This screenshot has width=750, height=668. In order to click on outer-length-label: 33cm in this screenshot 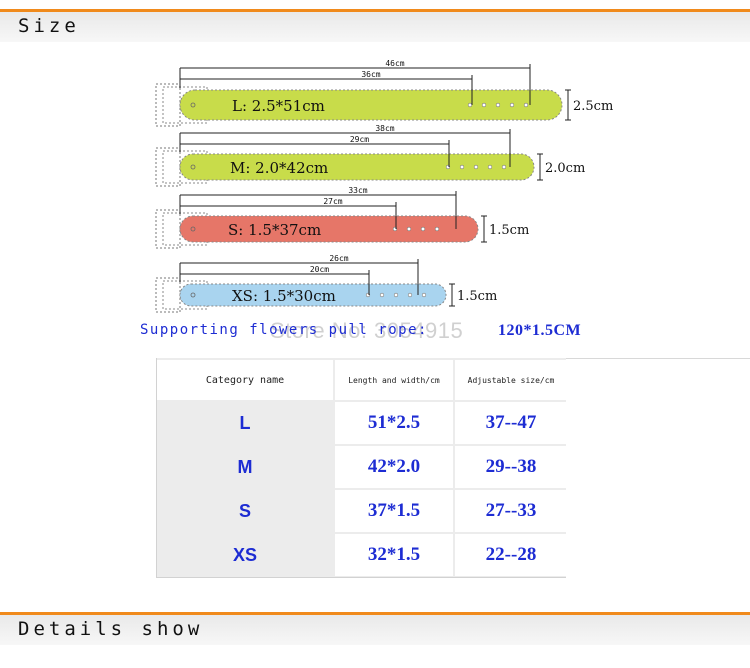, I will do `click(357, 190)`.